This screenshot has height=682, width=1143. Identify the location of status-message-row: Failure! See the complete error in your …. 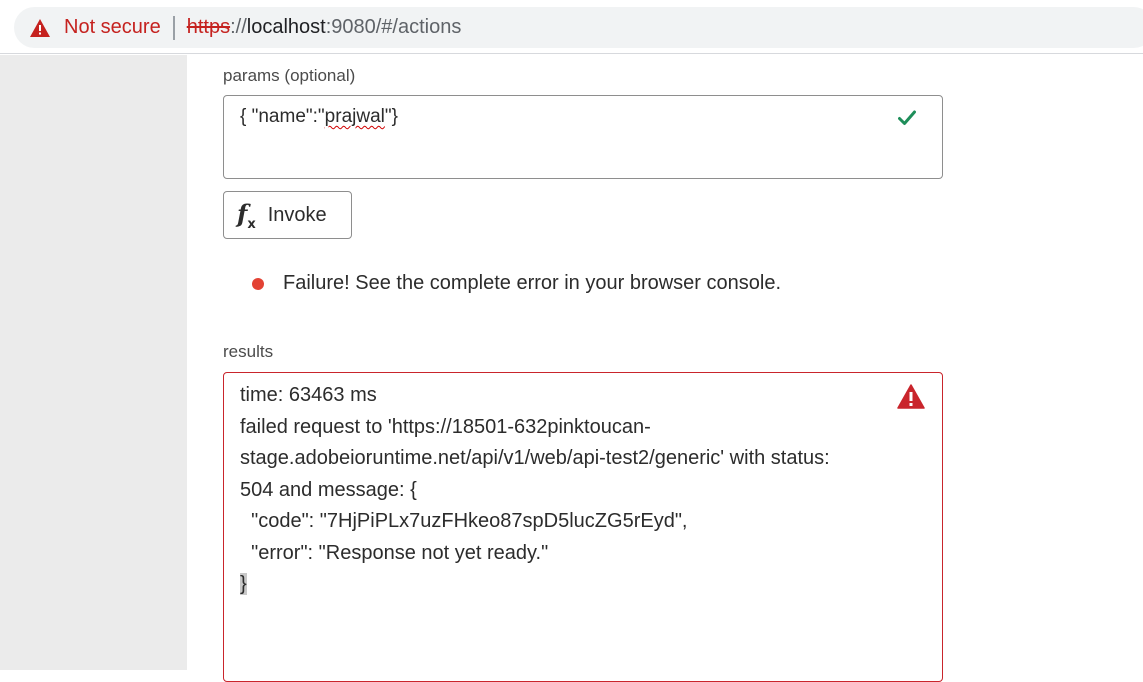
(516, 283).